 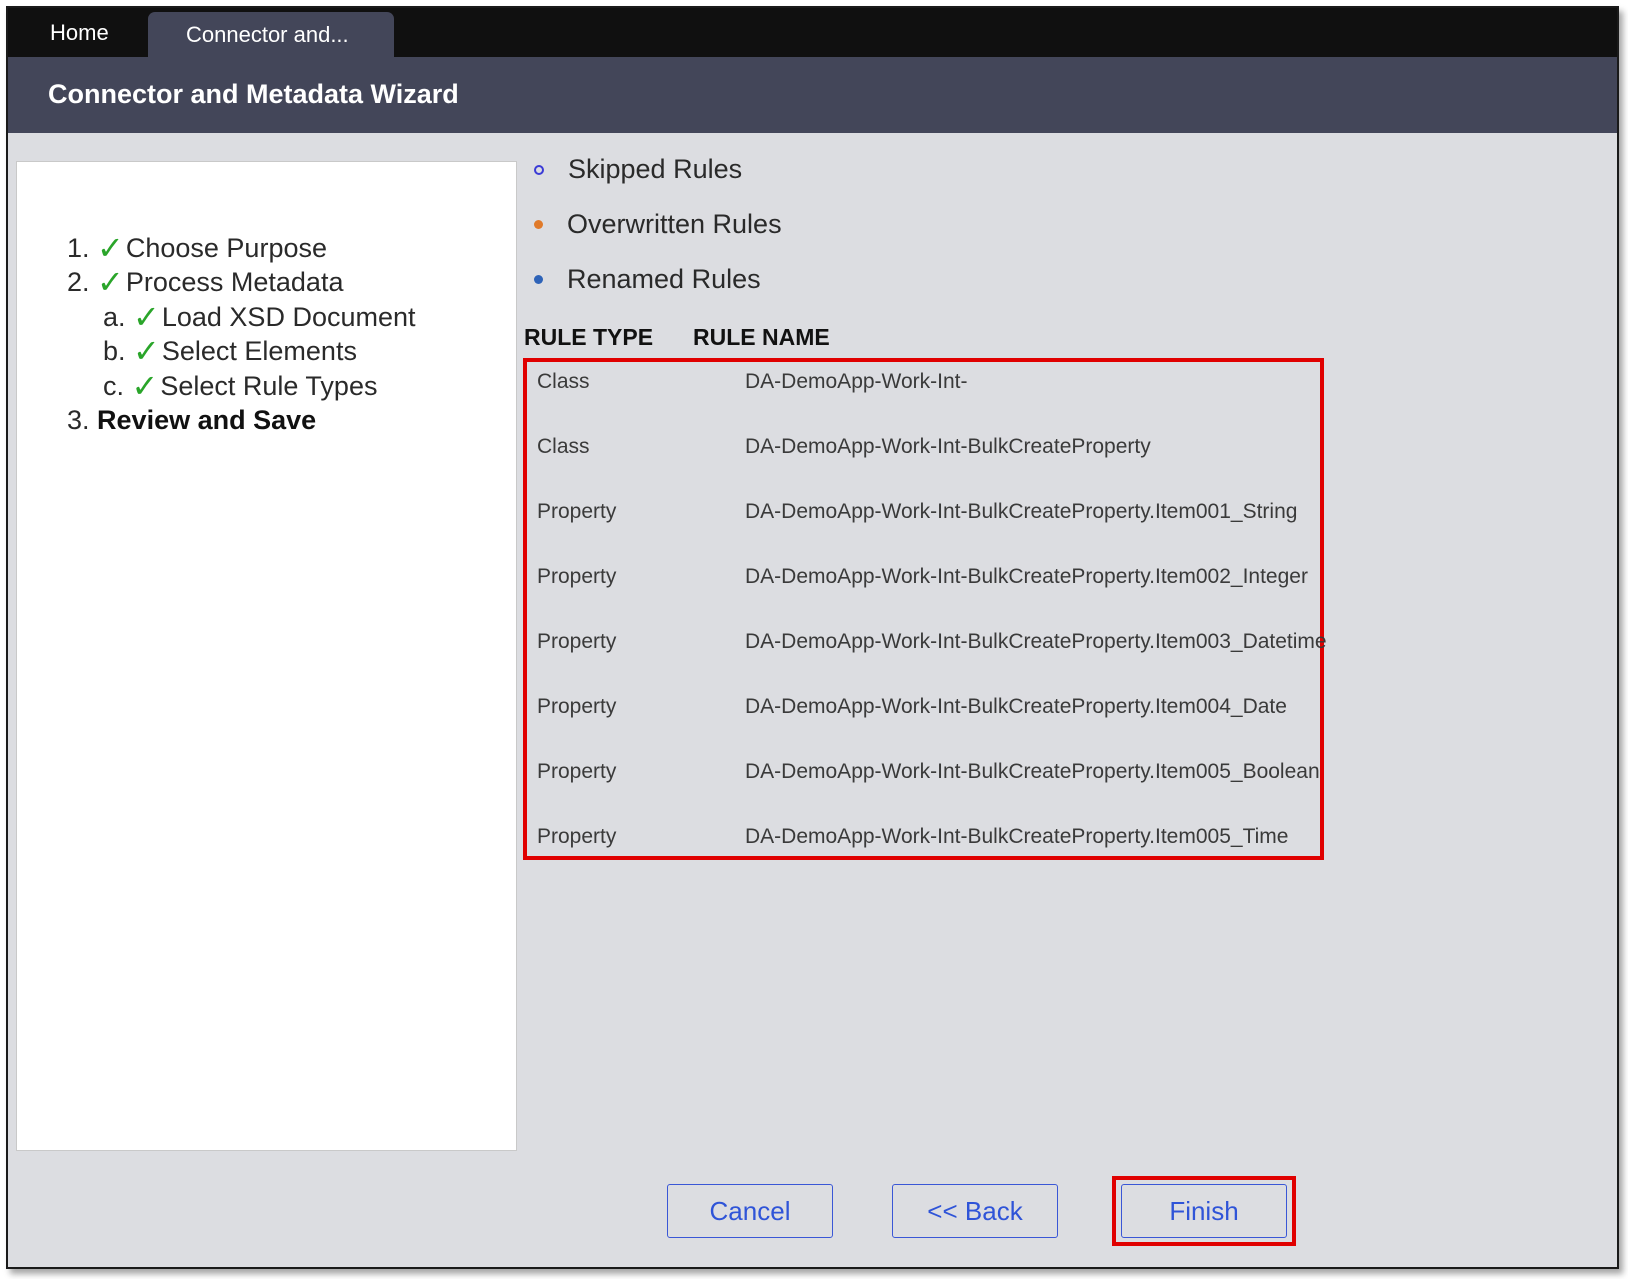 What do you see at coordinates (253, 94) in the screenshot?
I see `page-title: Connector and Metadata Wizard` at bounding box center [253, 94].